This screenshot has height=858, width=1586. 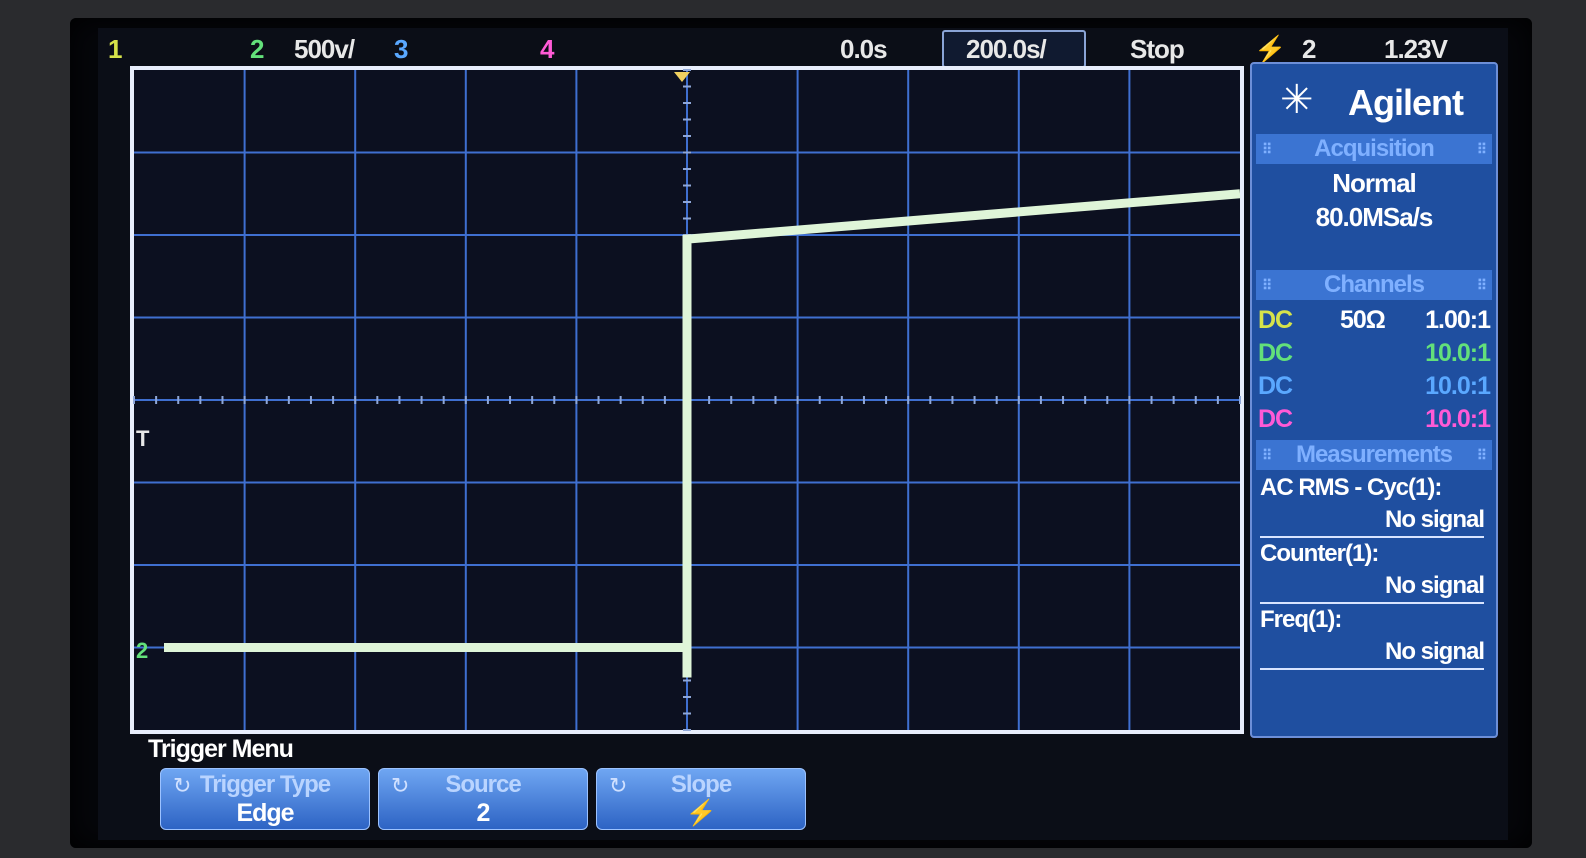 I want to click on brand-name: Agilent, so click(x=1406, y=102).